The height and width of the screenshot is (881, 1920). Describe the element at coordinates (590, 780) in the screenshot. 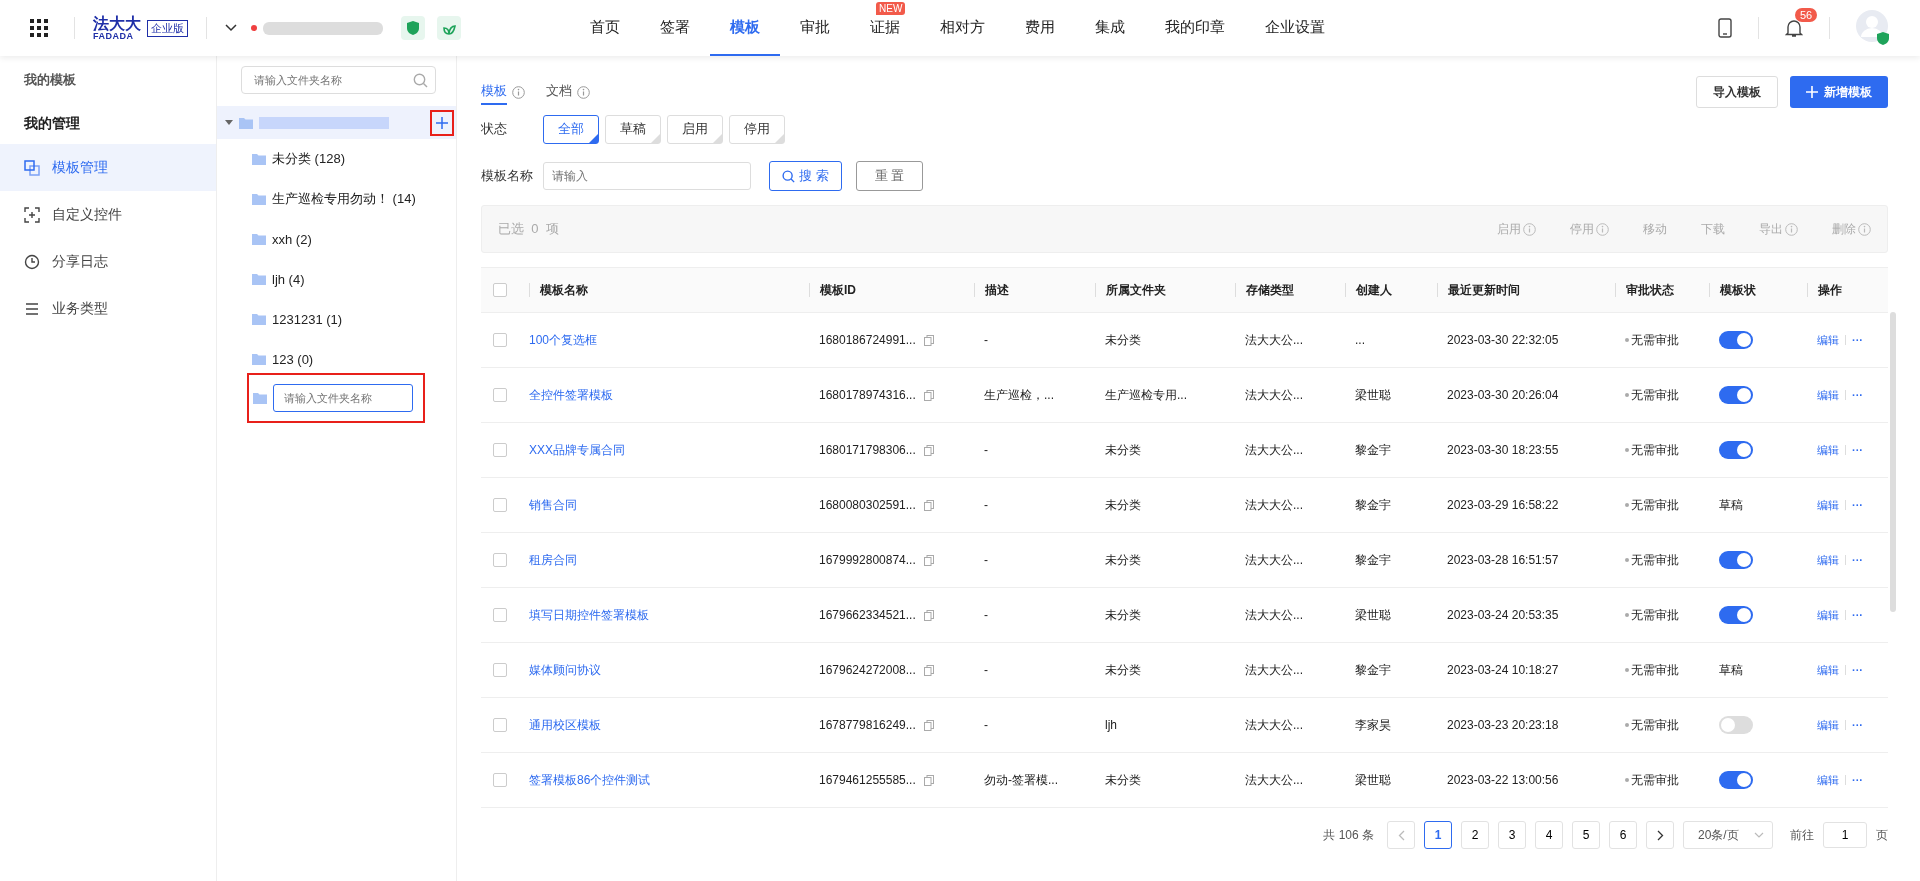

I see `template-link: 签署模板86个控件测试` at that location.